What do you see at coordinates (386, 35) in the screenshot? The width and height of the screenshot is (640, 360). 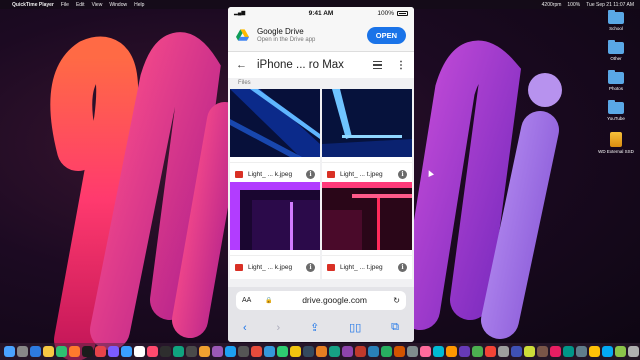 I see `open-app-button: OPEN` at bounding box center [386, 35].